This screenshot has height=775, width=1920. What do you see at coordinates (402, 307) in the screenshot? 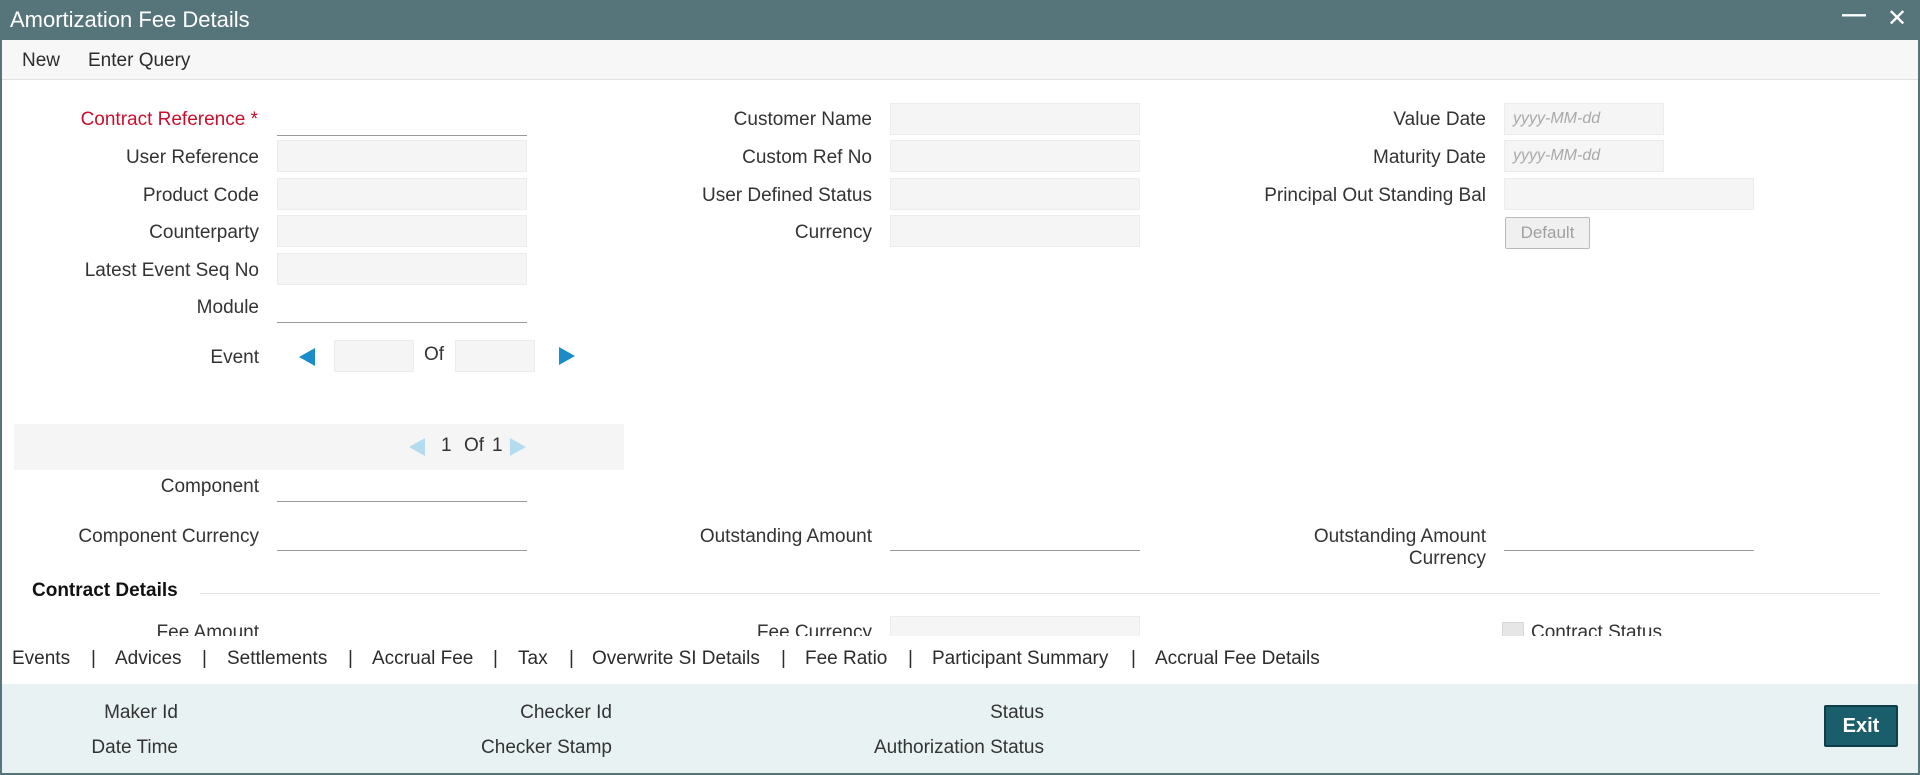
I see `module-input` at bounding box center [402, 307].